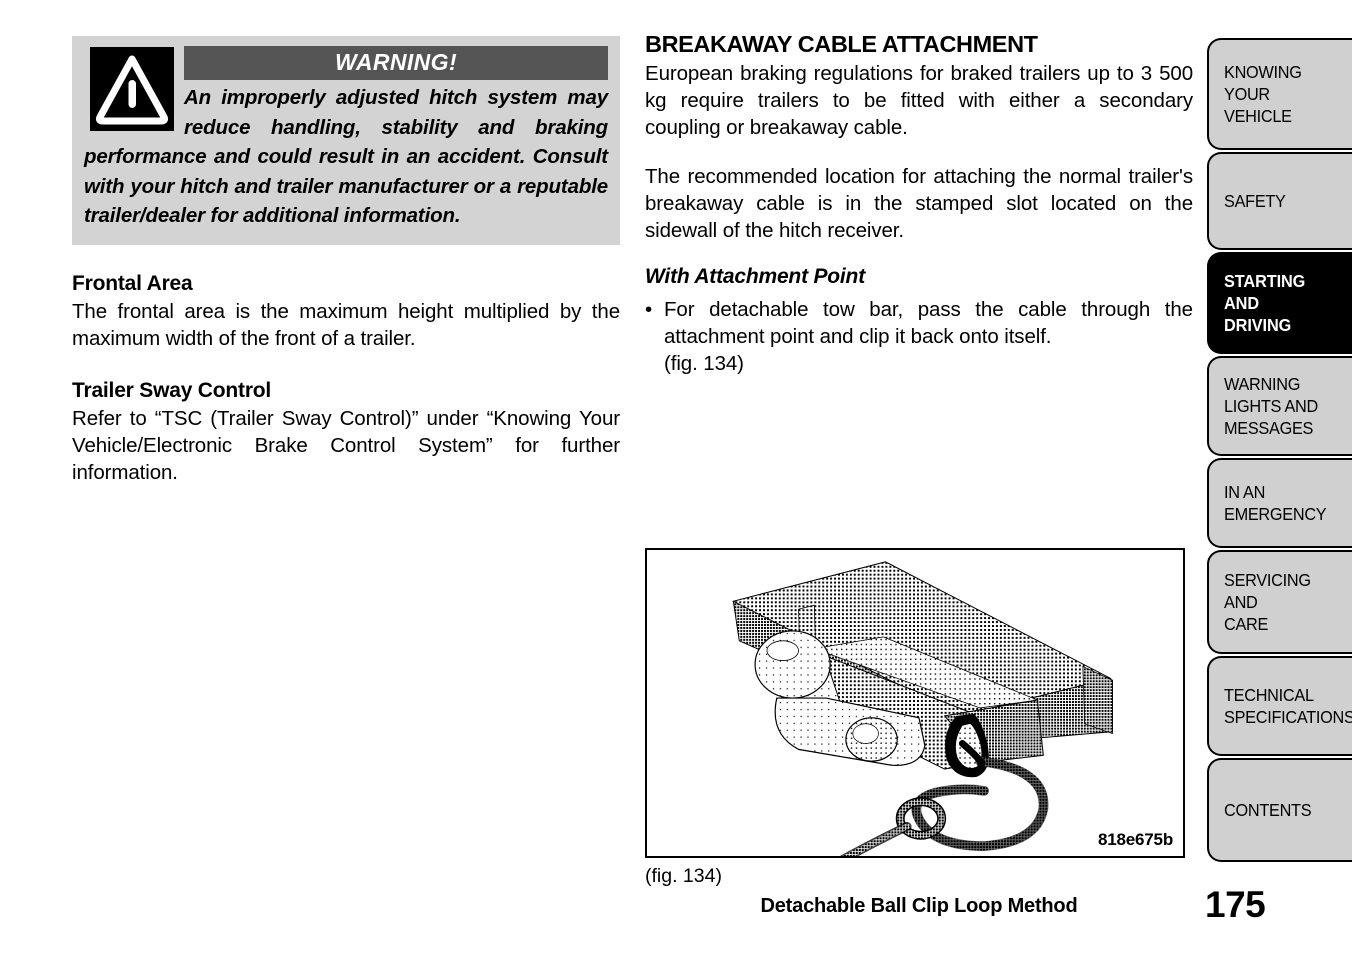  I want to click on figure-caption: Detachable Ball Clip Loop Method, so click(919, 906).